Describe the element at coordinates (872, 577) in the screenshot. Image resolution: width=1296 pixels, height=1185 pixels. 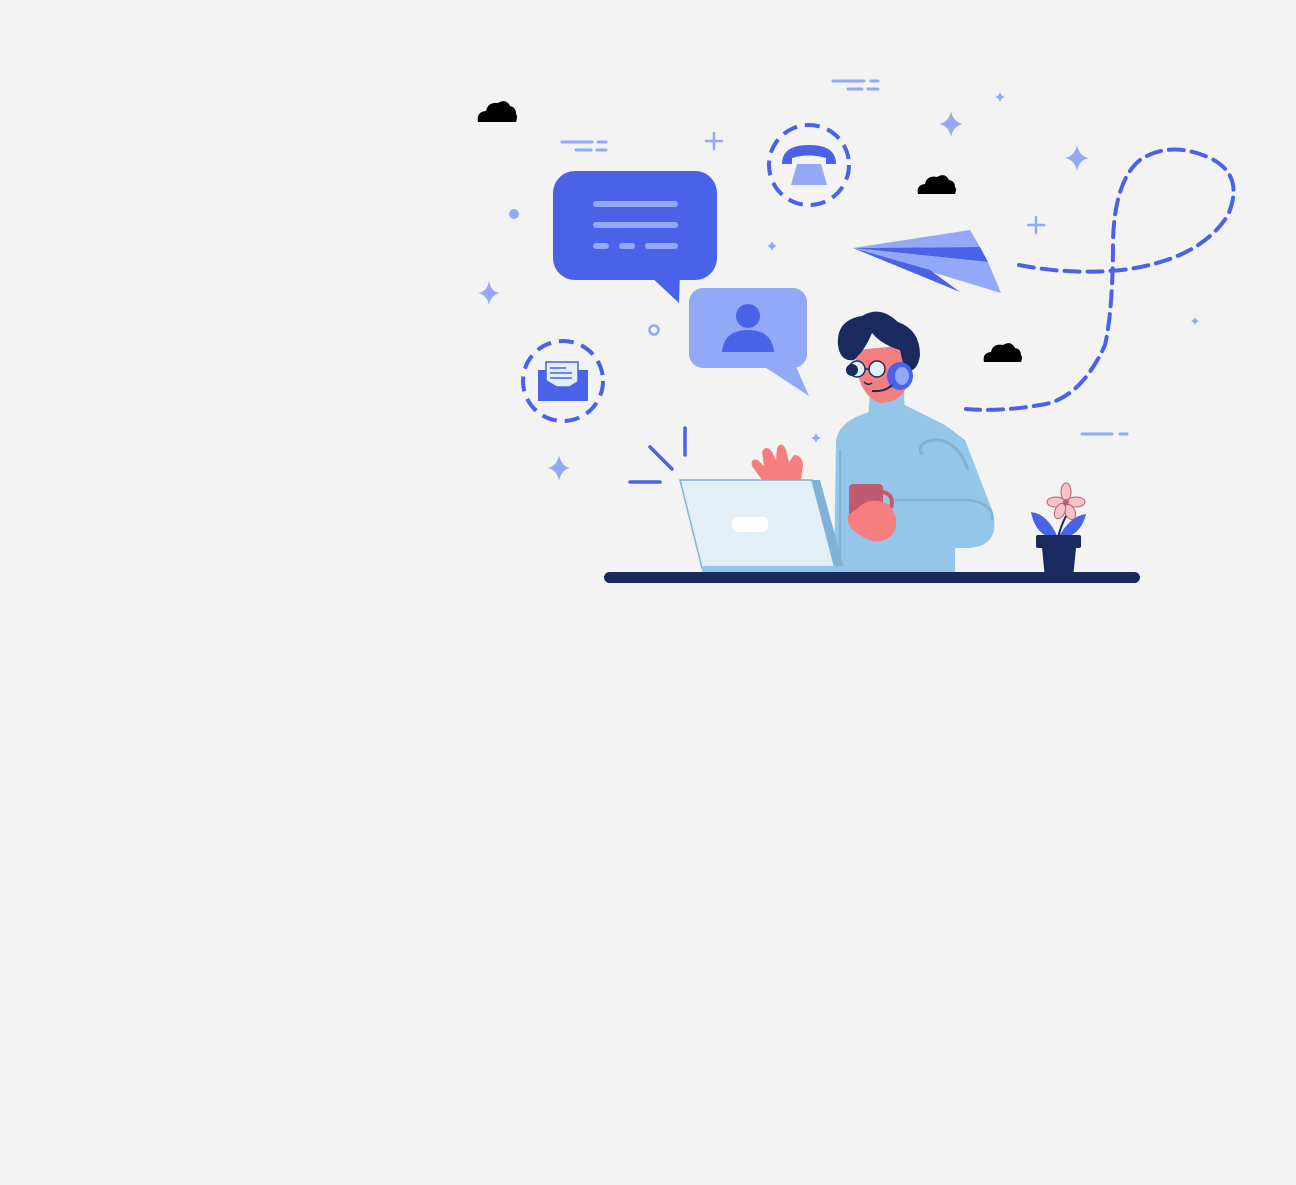
I see `desk` at that location.